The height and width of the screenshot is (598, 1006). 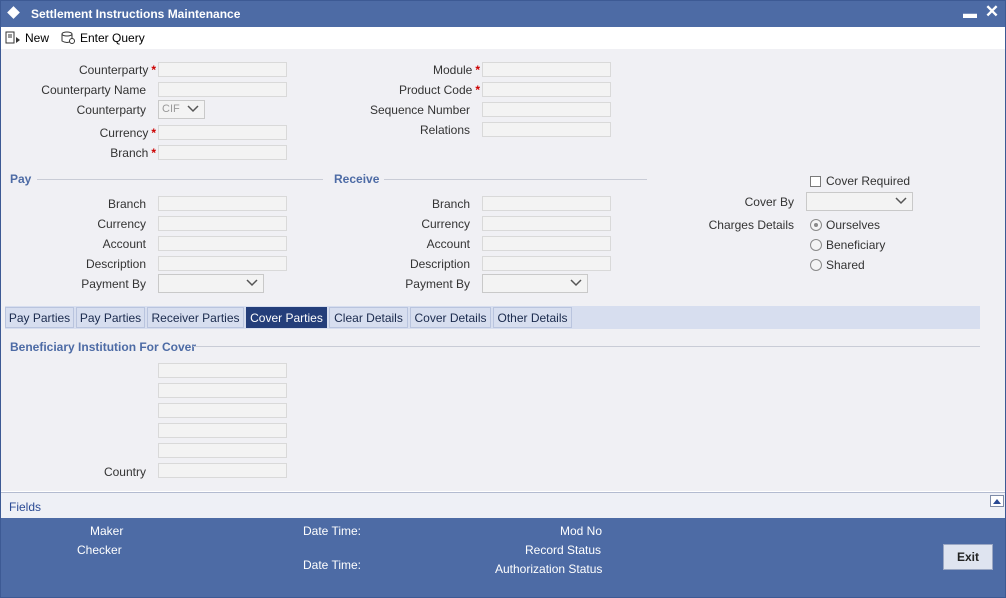 What do you see at coordinates (357, 179) in the screenshot?
I see `receive-section-title: Receive` at bounding box center [357, 179].